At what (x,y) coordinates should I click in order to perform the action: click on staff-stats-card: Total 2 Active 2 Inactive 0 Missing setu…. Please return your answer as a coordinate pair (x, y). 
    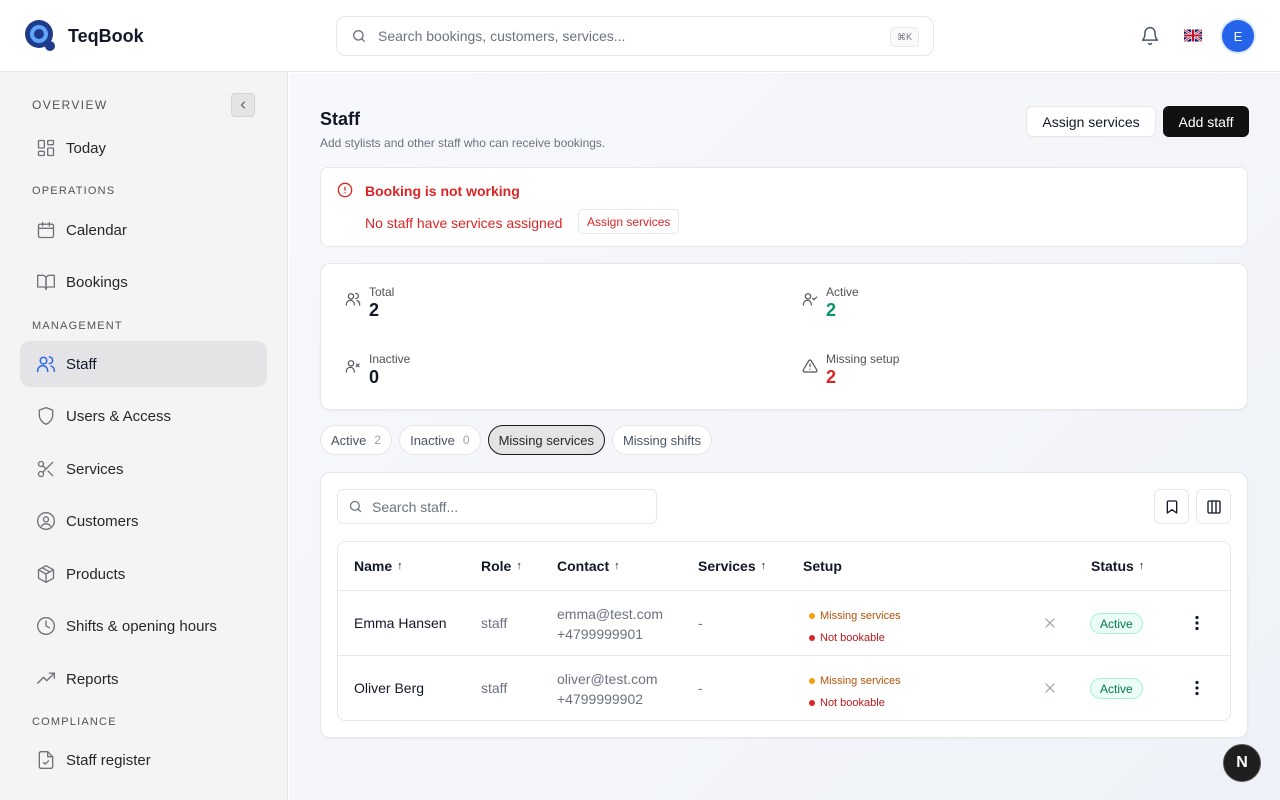
    Looking at the image, I should click on (784, 336).